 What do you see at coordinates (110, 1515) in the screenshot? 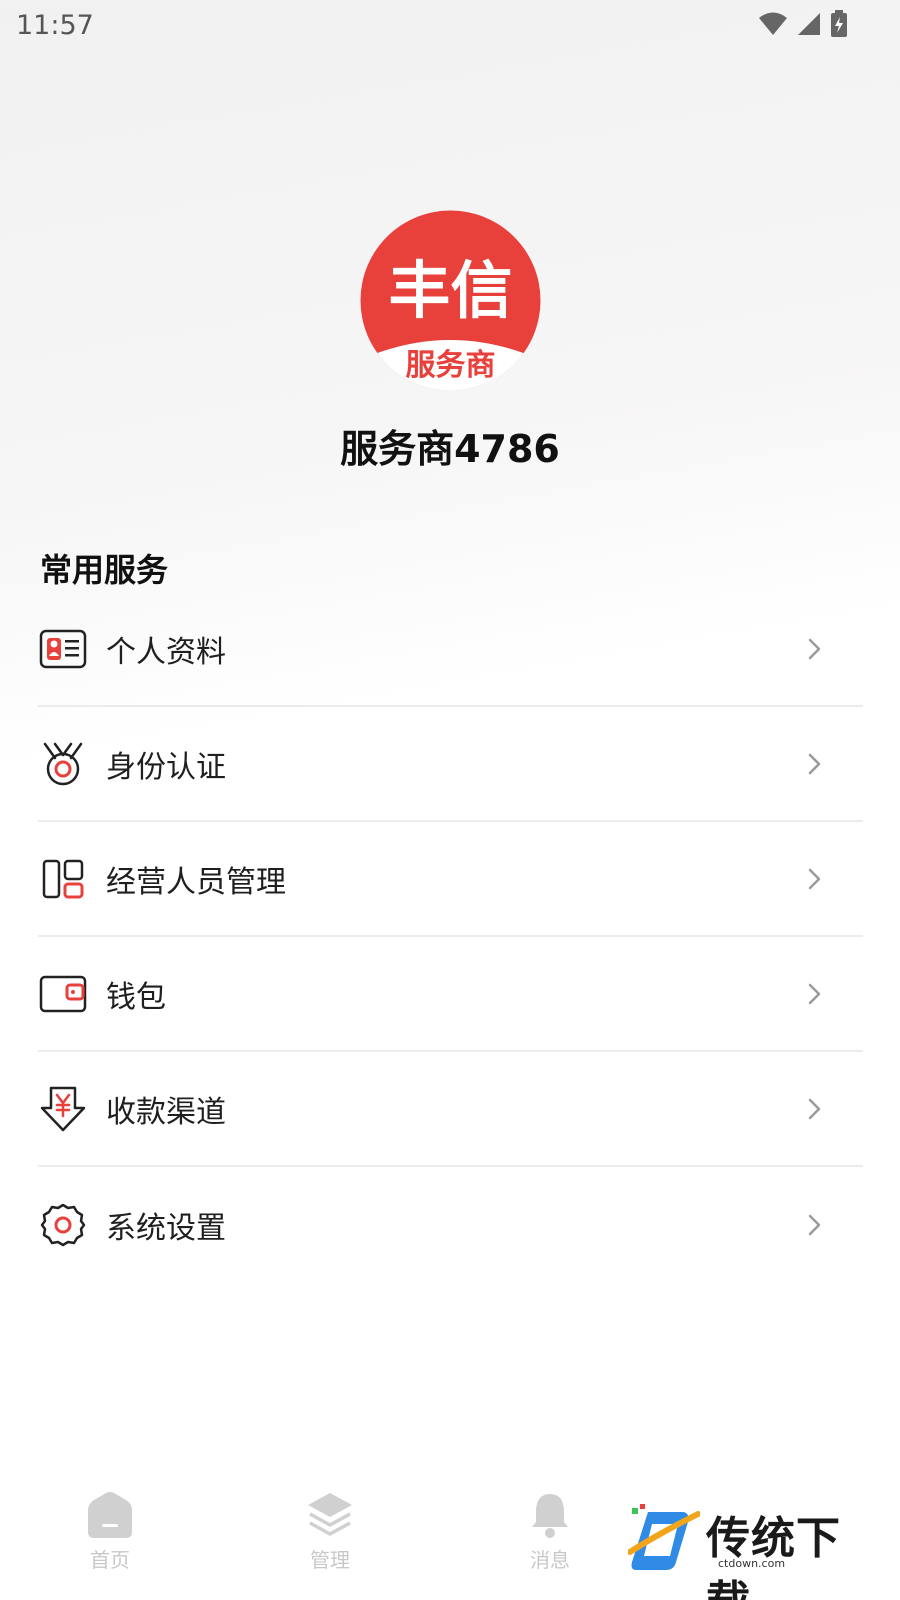
I see `home-icon` at bounding box center [110, 1515].